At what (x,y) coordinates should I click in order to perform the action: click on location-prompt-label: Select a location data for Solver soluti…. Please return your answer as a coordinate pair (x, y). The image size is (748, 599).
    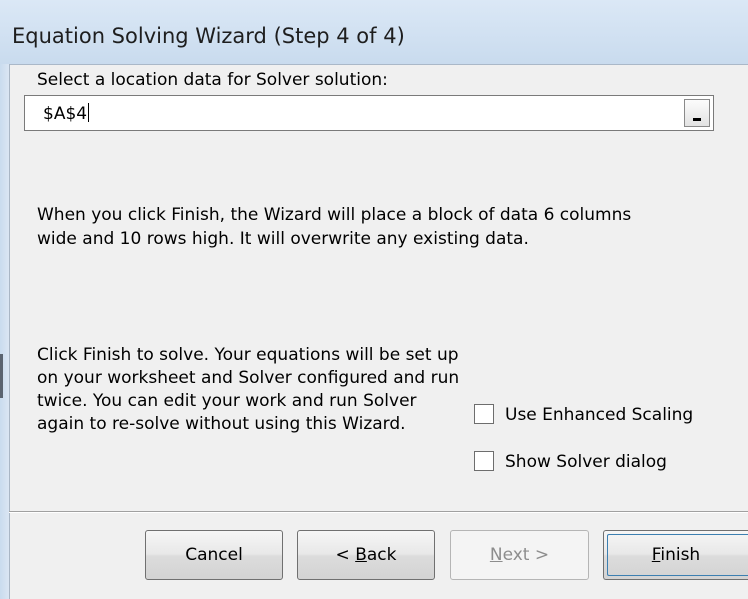
    Looking at the image, I should click on (212, 80).